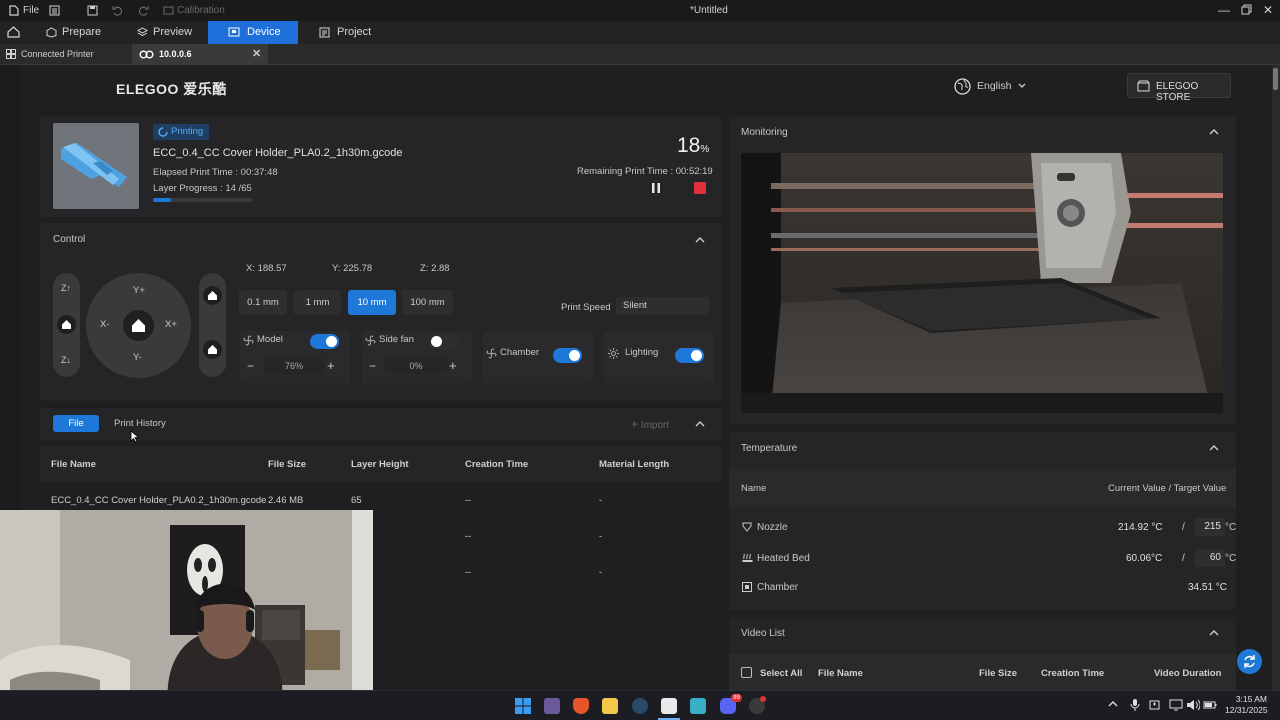  What do you see at coordinates (656, 188) in the screenshot?
I see `pause-icon` at bounding box center [656, 188].